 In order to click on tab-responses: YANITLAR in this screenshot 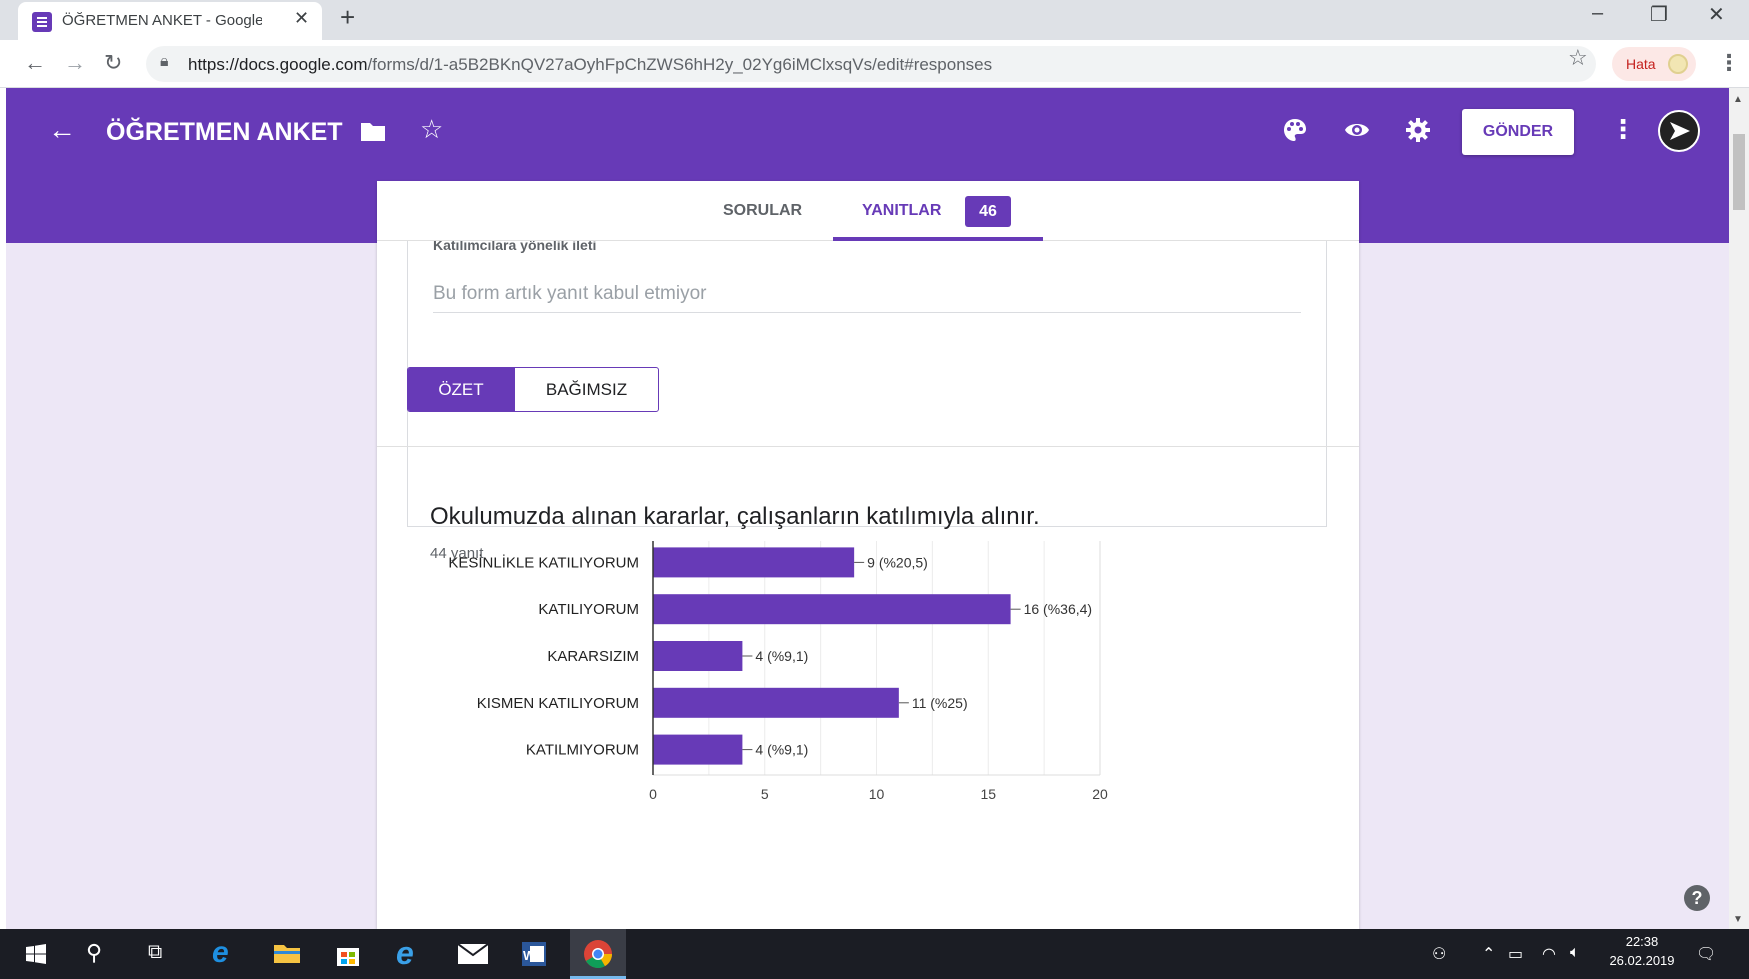, I will do `click(901, 211)`.